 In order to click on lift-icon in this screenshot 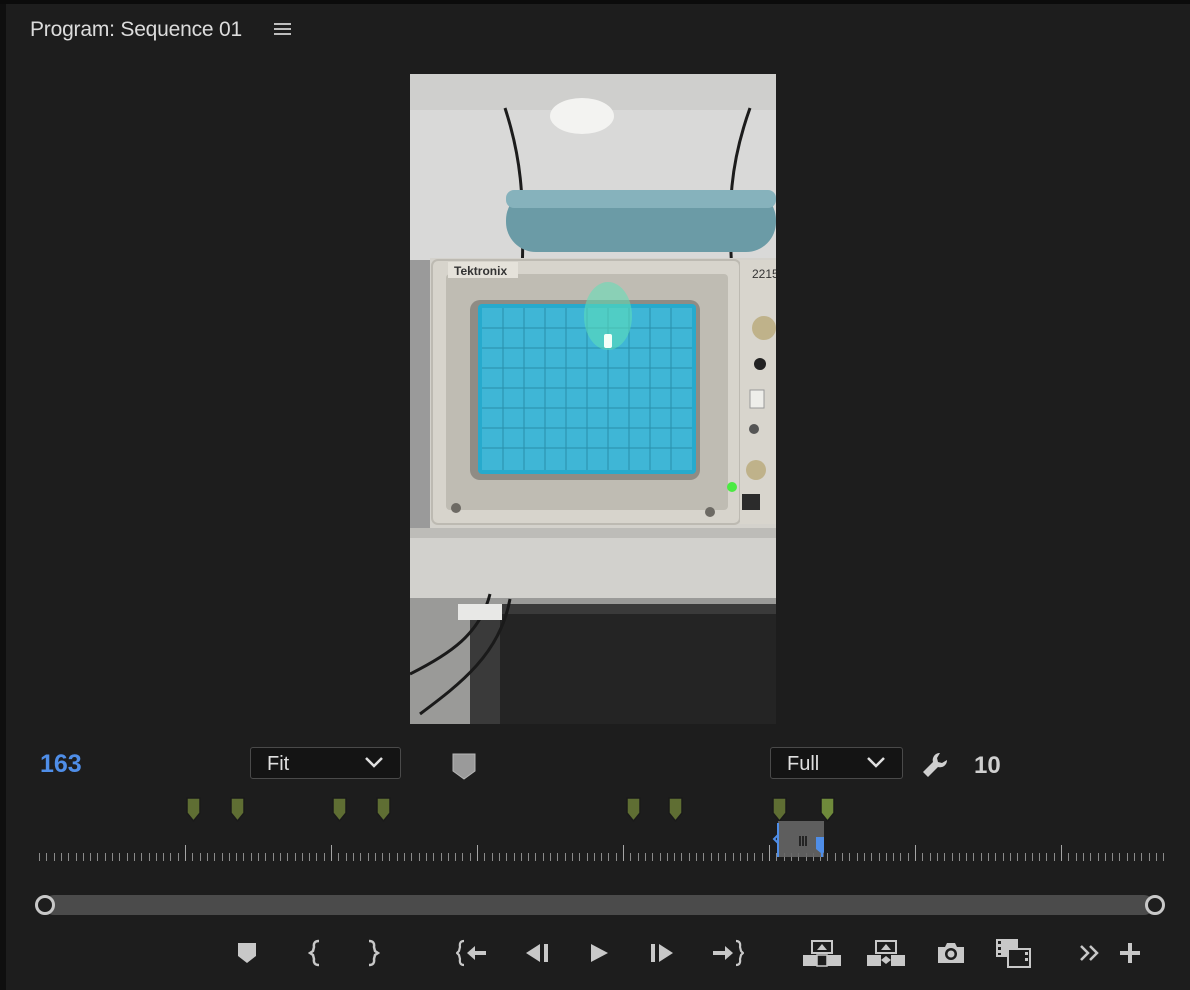, I will do `click(822, 953)`.